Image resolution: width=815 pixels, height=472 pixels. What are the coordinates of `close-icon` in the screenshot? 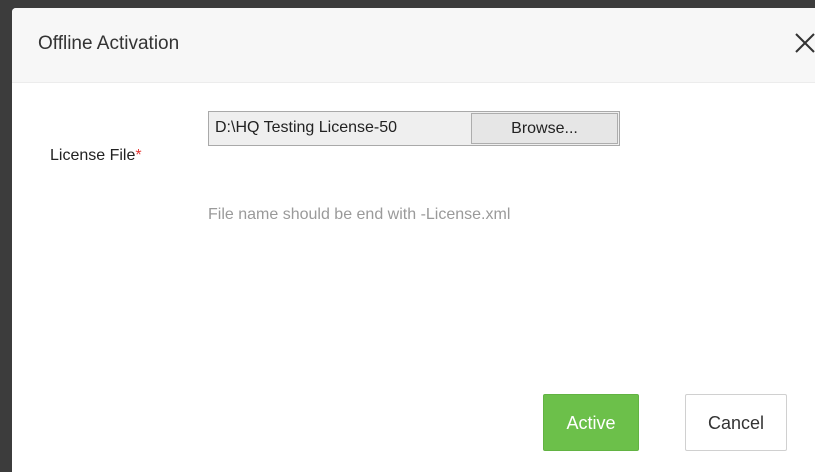 It's located at (805, 43).